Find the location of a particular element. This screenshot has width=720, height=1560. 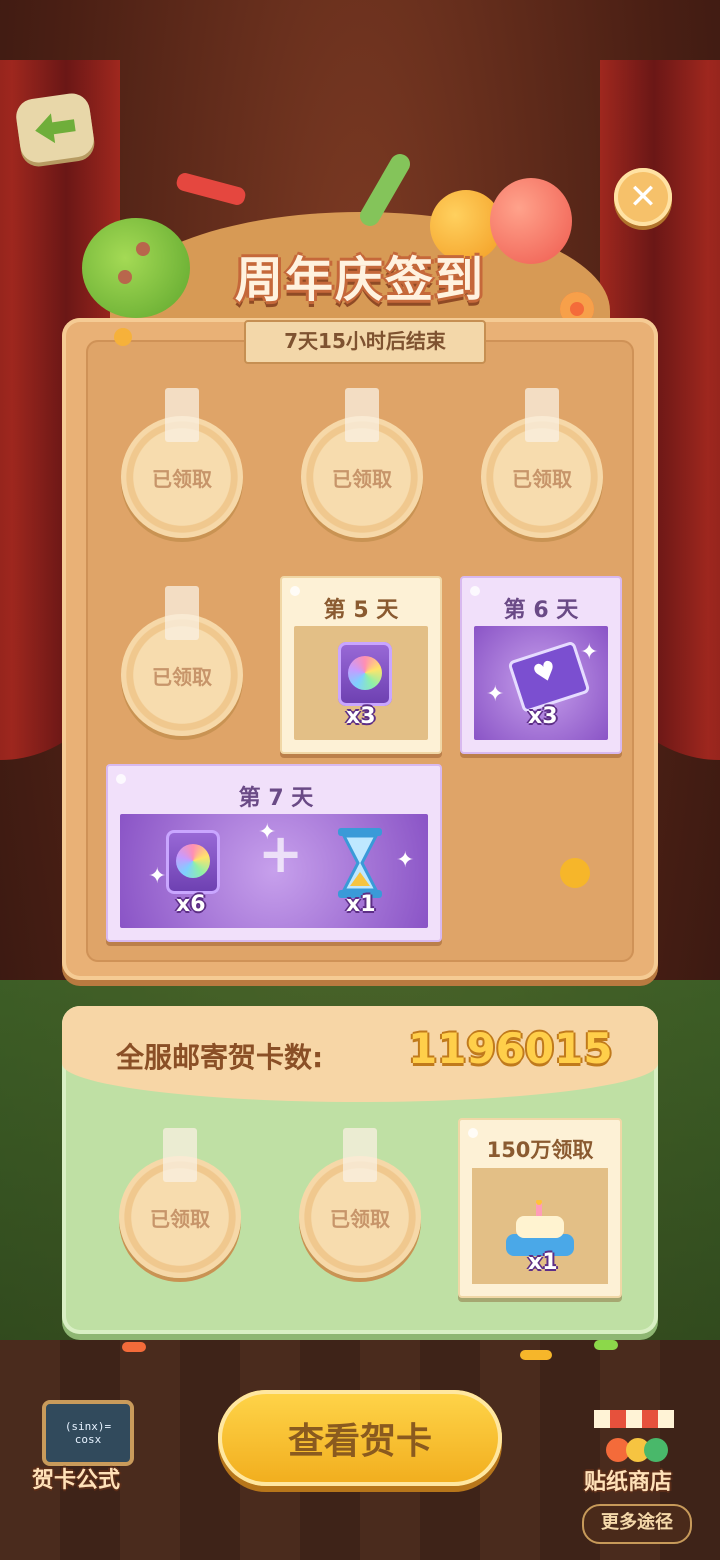

day-6-label: 第 6 天 is located at coordinates (541, 610).